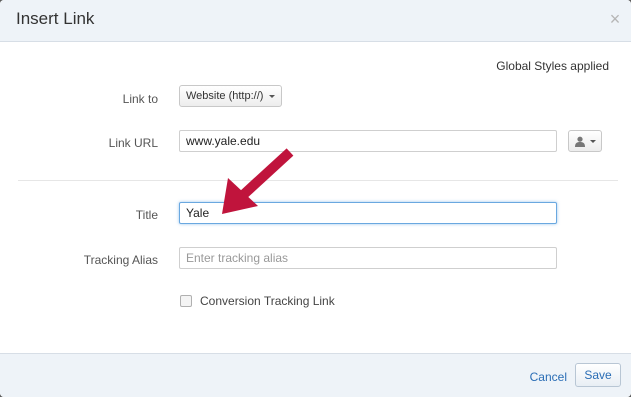  Describe the element at coordinates (615, 19) in the screenshot. I see `close-icon: ×` at that location.